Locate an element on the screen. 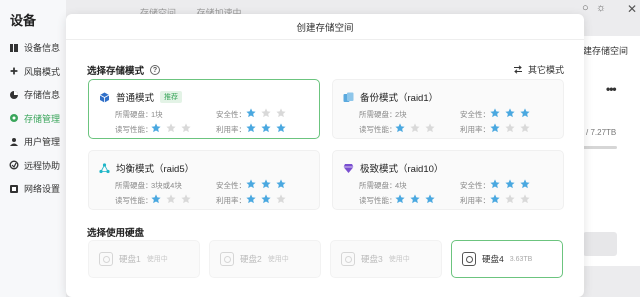 Image resolution: width=640 pixels, height=297 pixels. disk-section-title: 选择使用硬盘 is located at coordinates (116, 233).